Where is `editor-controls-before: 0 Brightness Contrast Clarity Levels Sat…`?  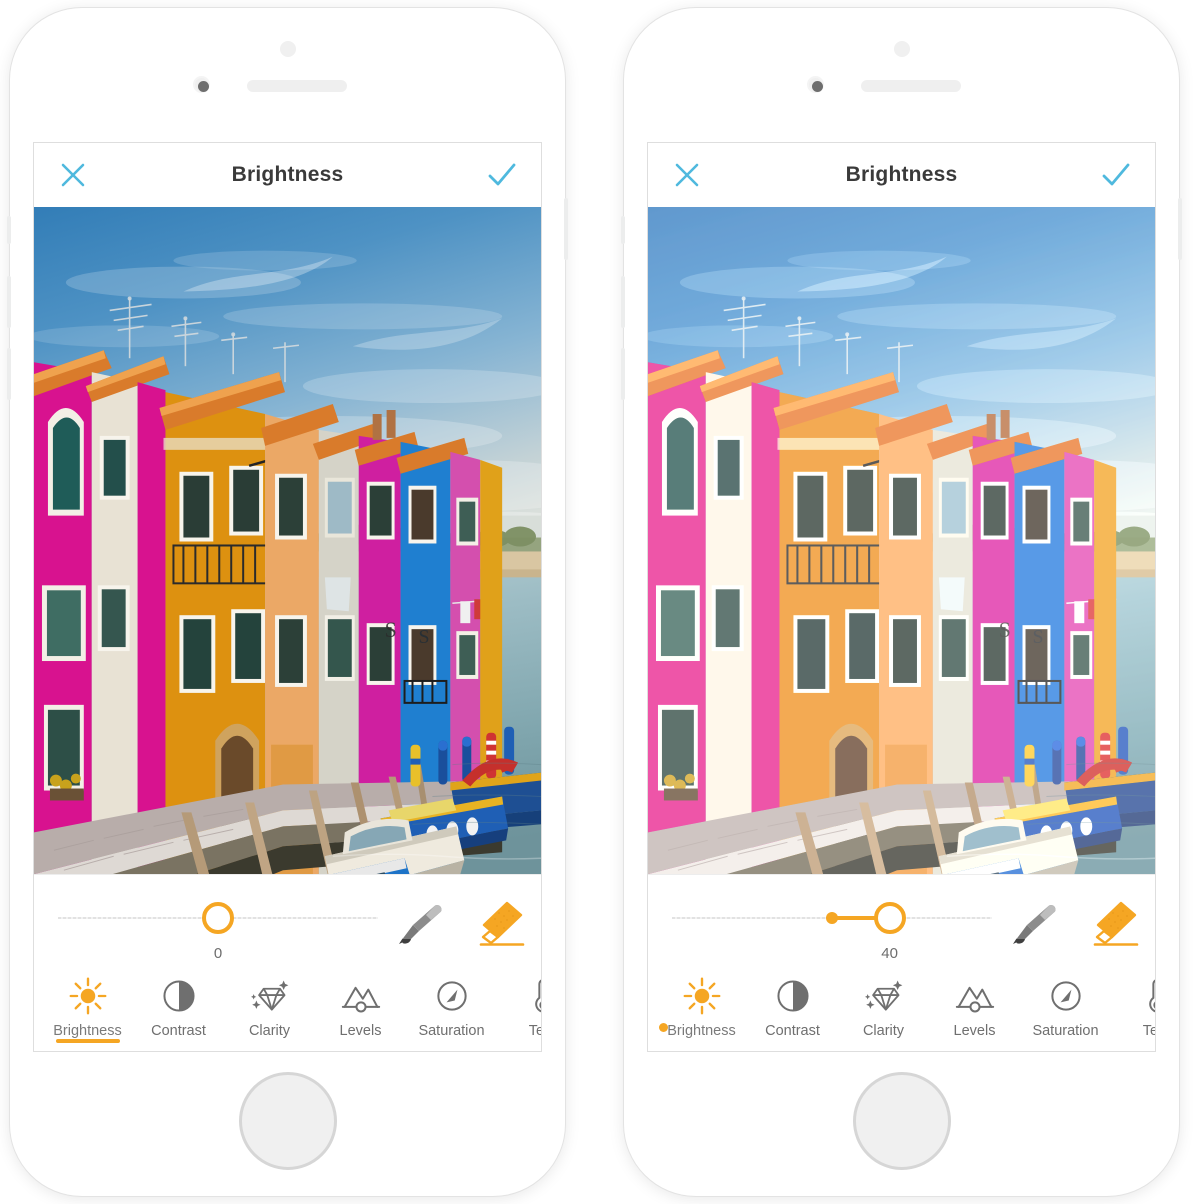 editor-controls-before: 0 Brightness Contrast Clarity Levels Sat… is located at coordinates (287, 962).